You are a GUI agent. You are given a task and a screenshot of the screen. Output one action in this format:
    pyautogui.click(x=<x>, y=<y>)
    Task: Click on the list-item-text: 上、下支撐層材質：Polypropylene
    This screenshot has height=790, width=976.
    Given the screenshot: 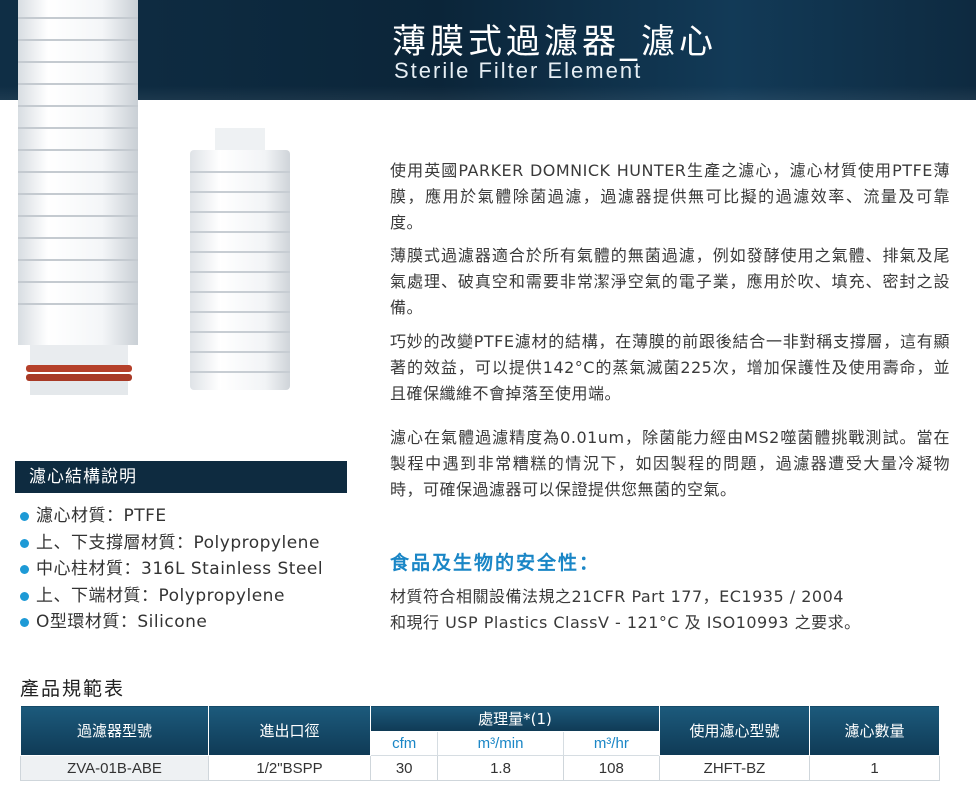 What is the action you would take?
    pyautogui.click(x=178, y=542)
    